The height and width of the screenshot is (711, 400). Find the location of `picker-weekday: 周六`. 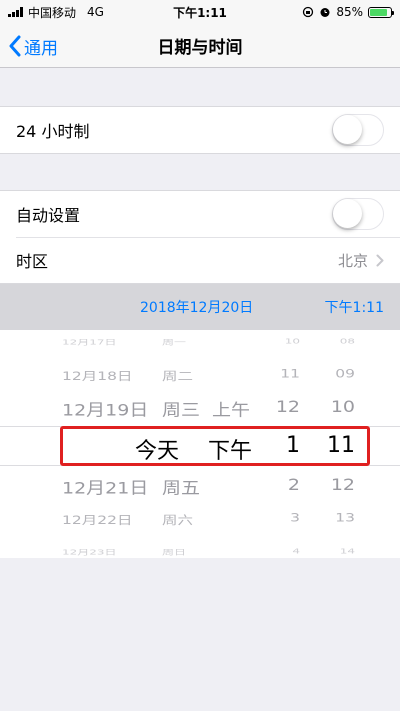

picker-weekday: 周六 is located at coordinates (178, 520).